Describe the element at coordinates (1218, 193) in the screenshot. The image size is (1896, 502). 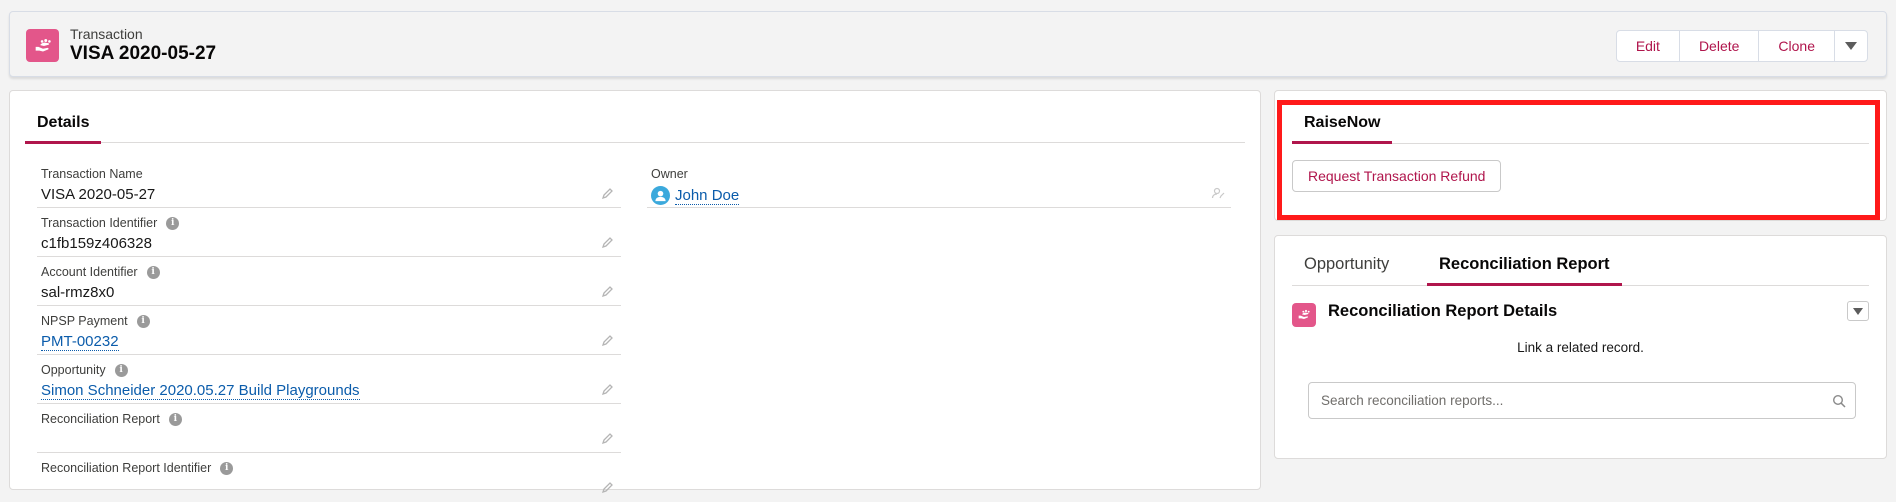
I see `change-owner-icon` at that location.